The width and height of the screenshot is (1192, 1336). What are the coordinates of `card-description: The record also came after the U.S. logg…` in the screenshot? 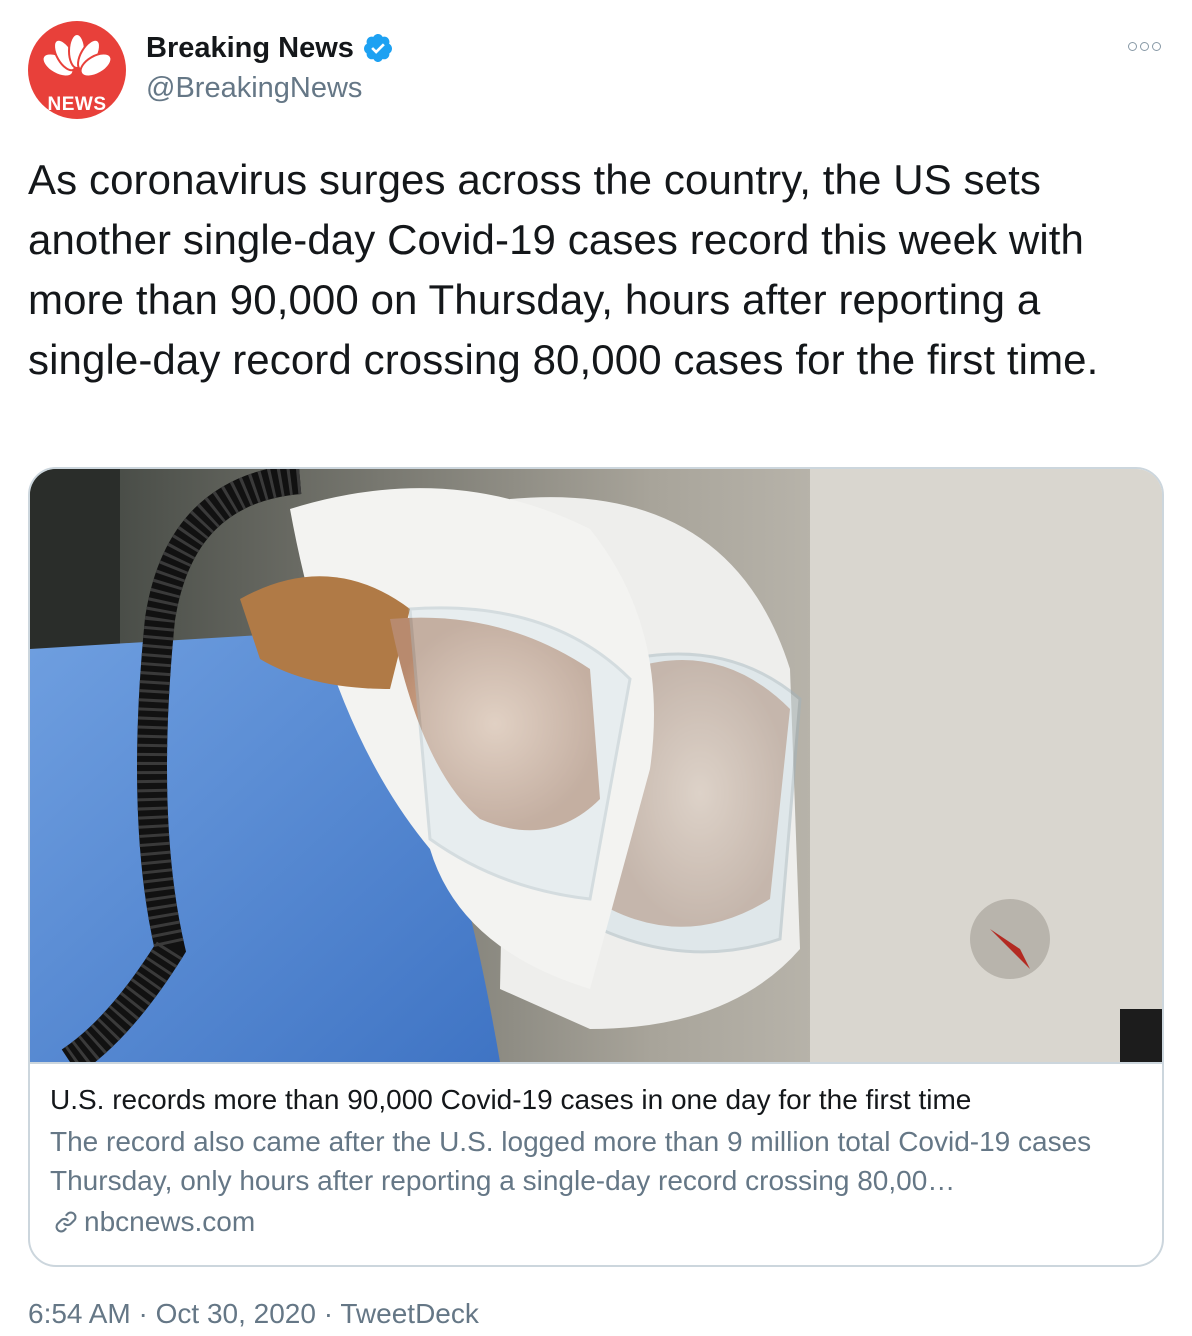 It's located at (571, 1161).